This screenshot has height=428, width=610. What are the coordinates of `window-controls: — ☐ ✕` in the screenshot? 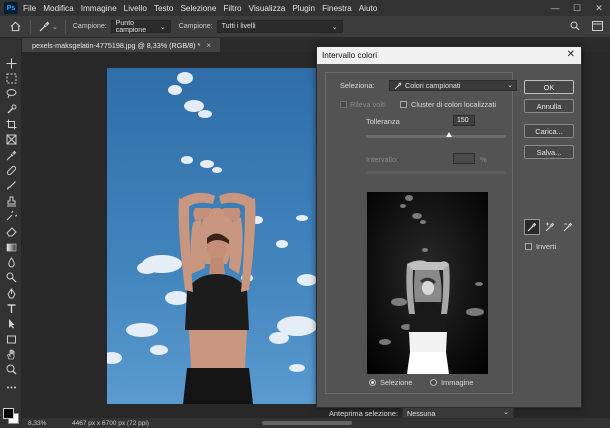 It's located at (577, 8).